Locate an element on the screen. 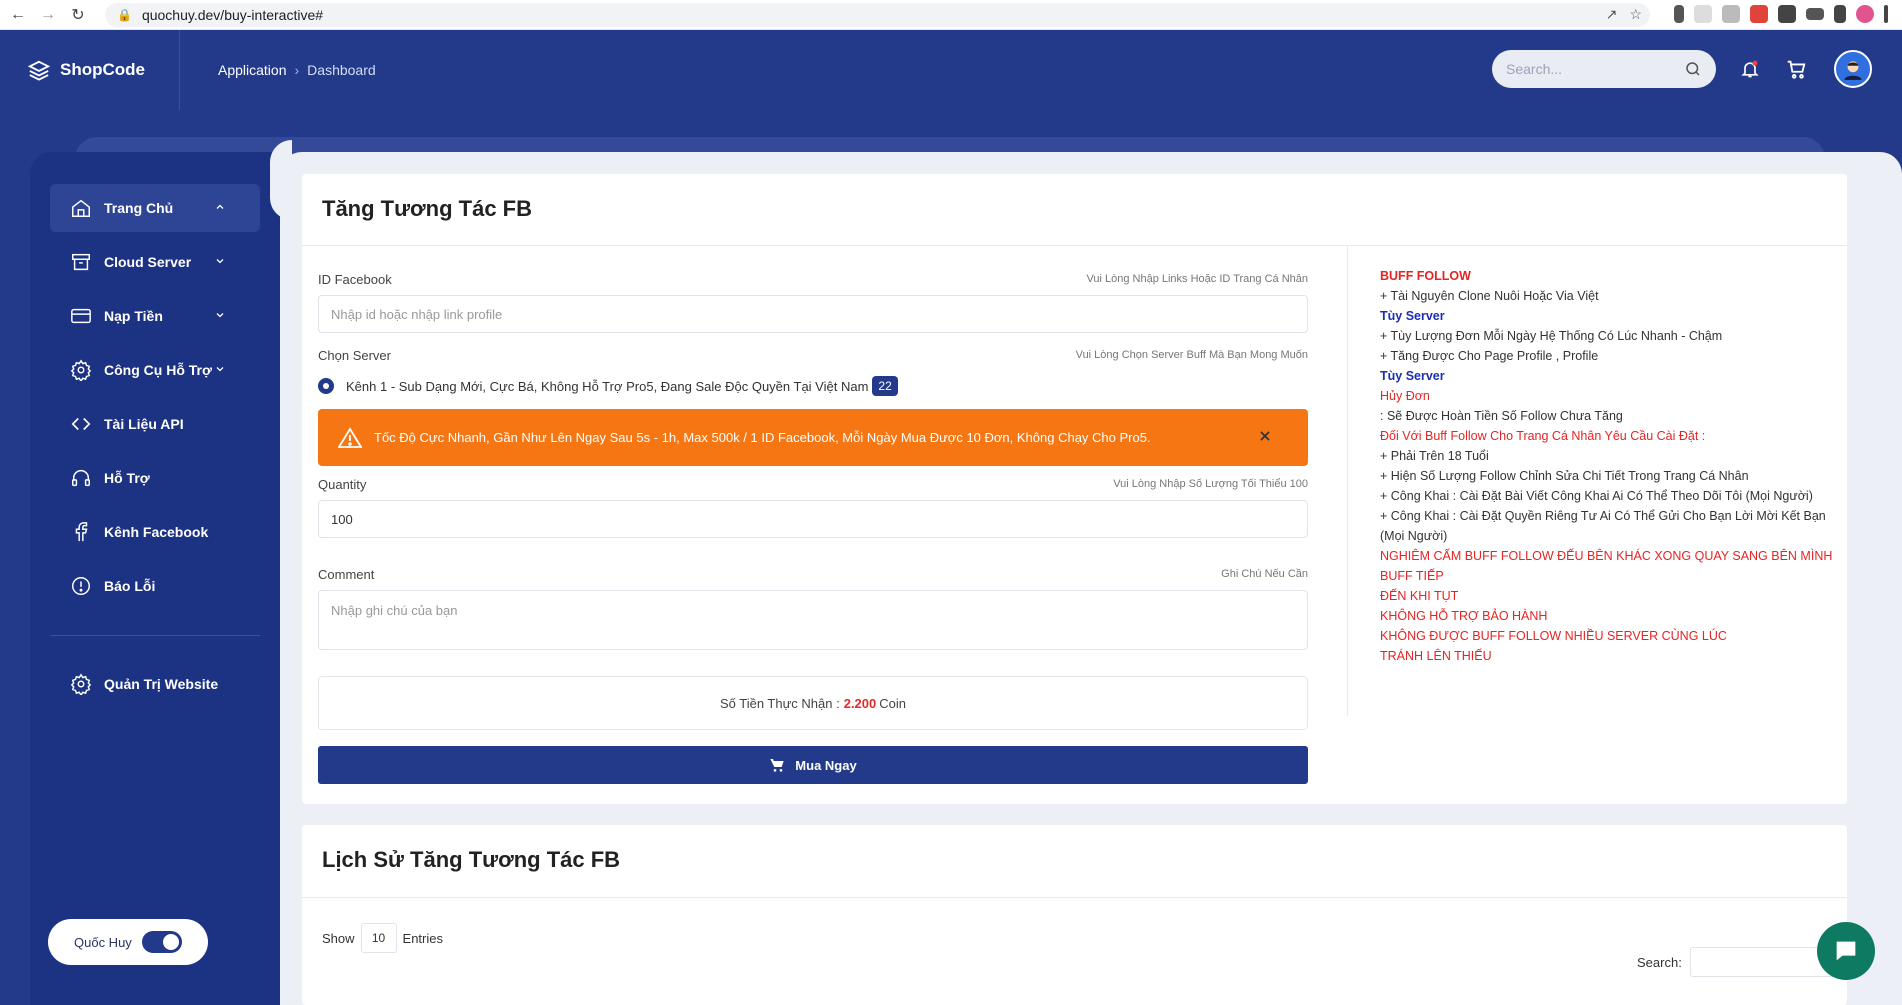 Image resolution: width=1902 pixels, height=1005 pixels. total-prefix: Số Tiền Thực Nhận : is located at coordinates (779, 703).